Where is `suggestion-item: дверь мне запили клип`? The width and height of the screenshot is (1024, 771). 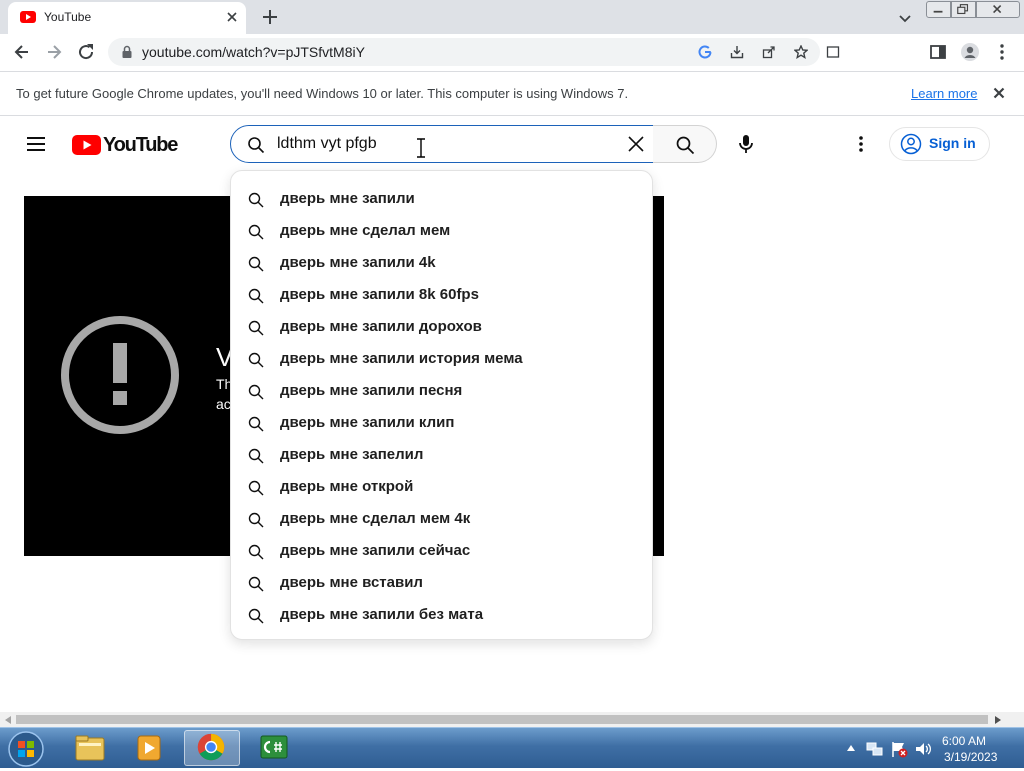
suggestion-item: дверь мне запили клип is located at coordinates (441, 424).